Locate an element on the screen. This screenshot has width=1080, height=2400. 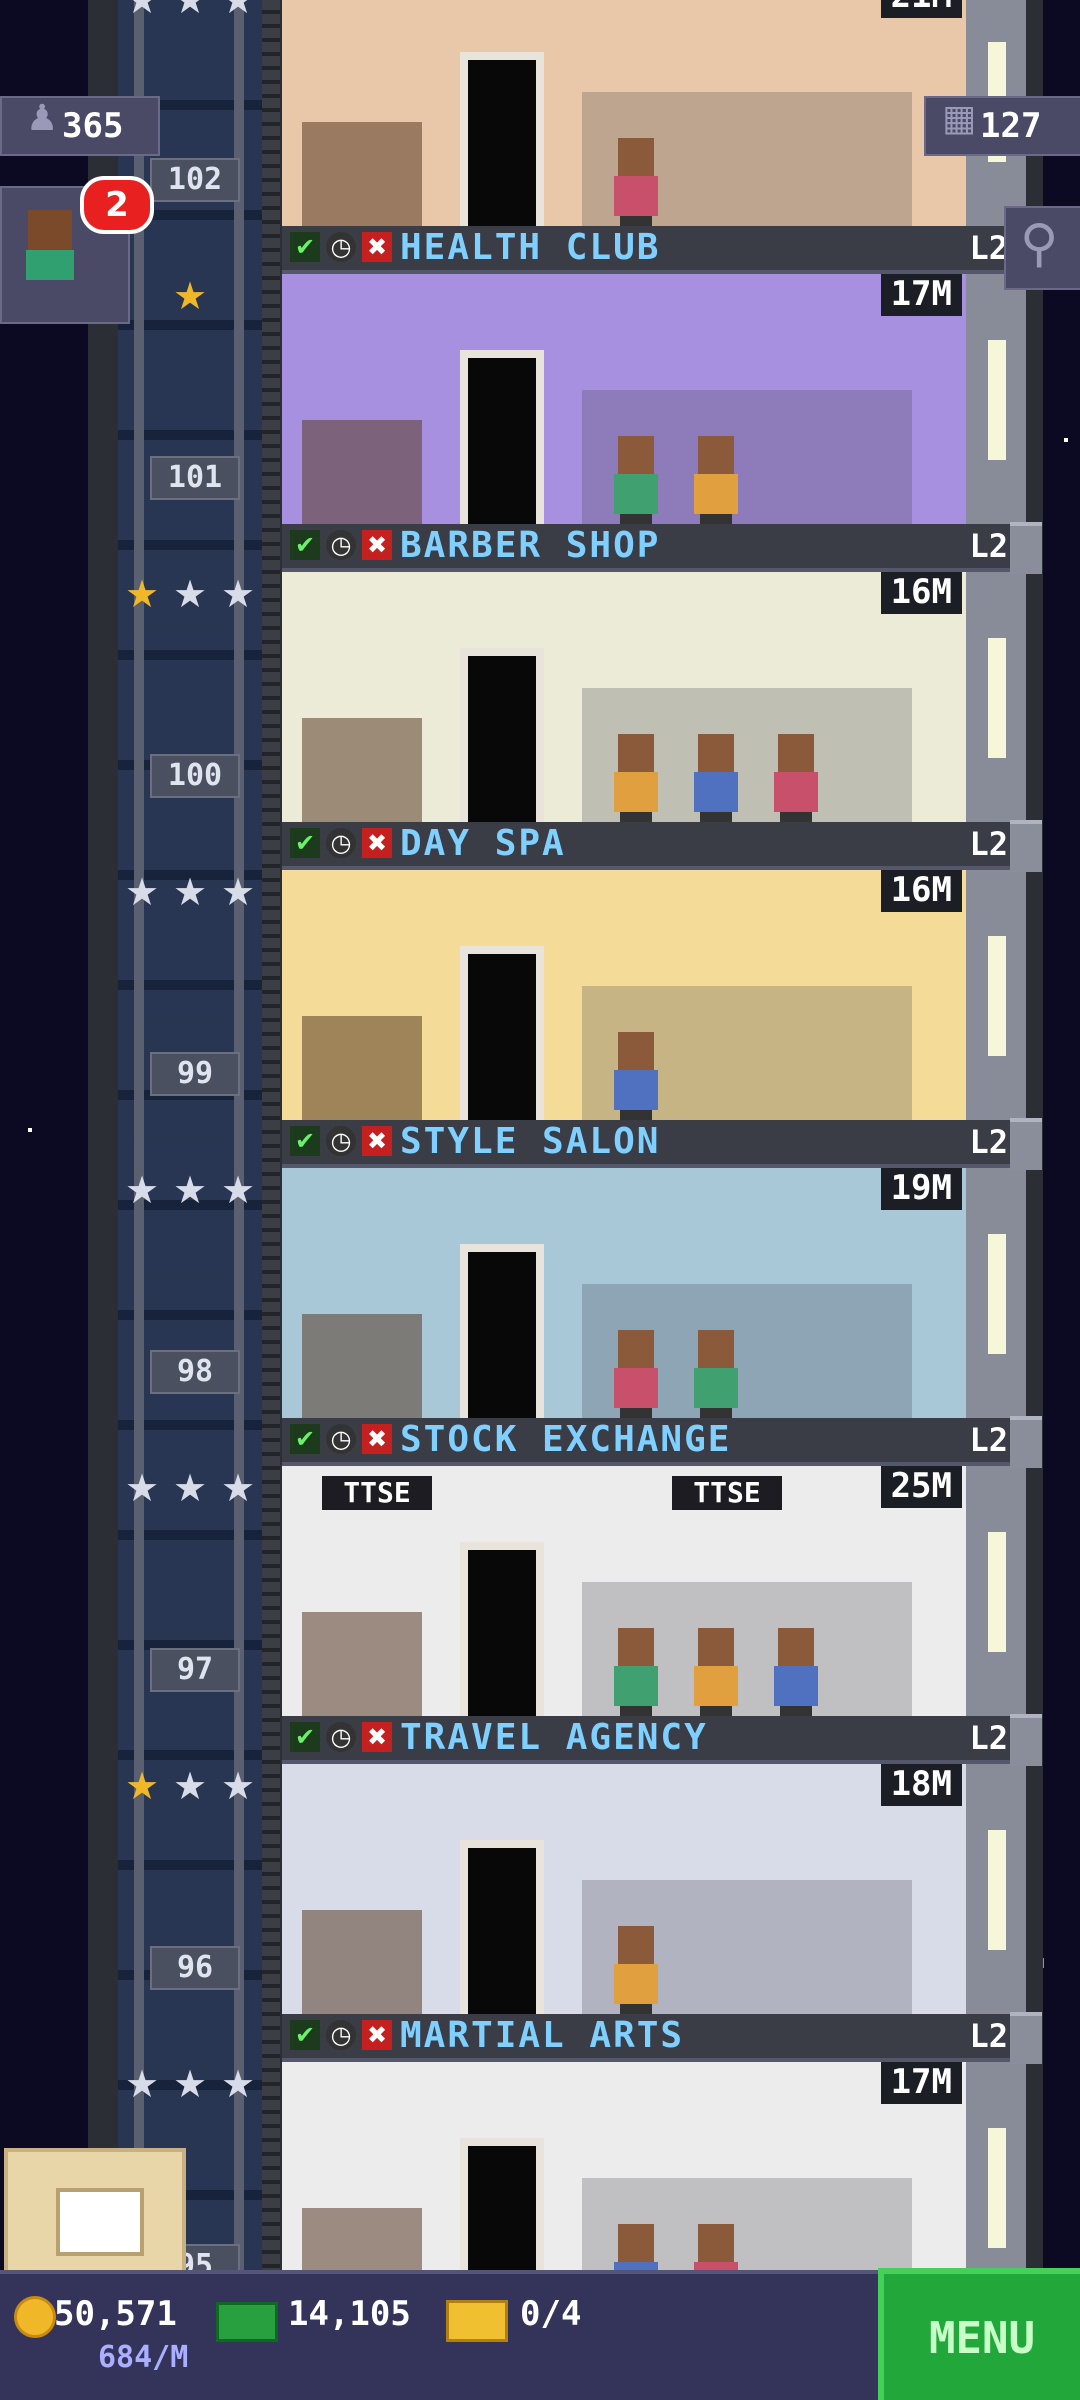
coins-rate: 684/M is located at coordinates (143, 2357).